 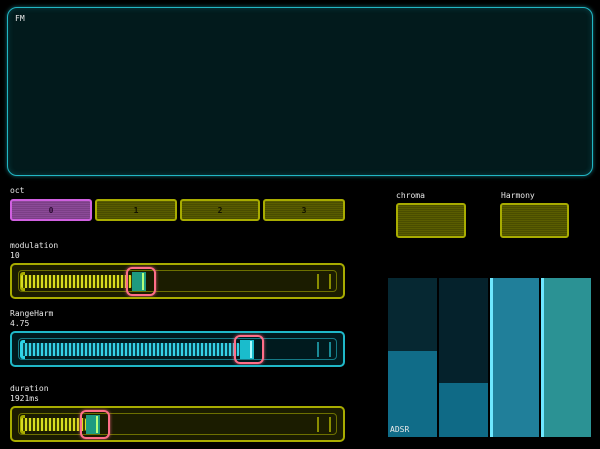 What do you see at coordinates (566, 357) in the screenshot?
I see `adsr-release-column` at bounding box center [566, 357].